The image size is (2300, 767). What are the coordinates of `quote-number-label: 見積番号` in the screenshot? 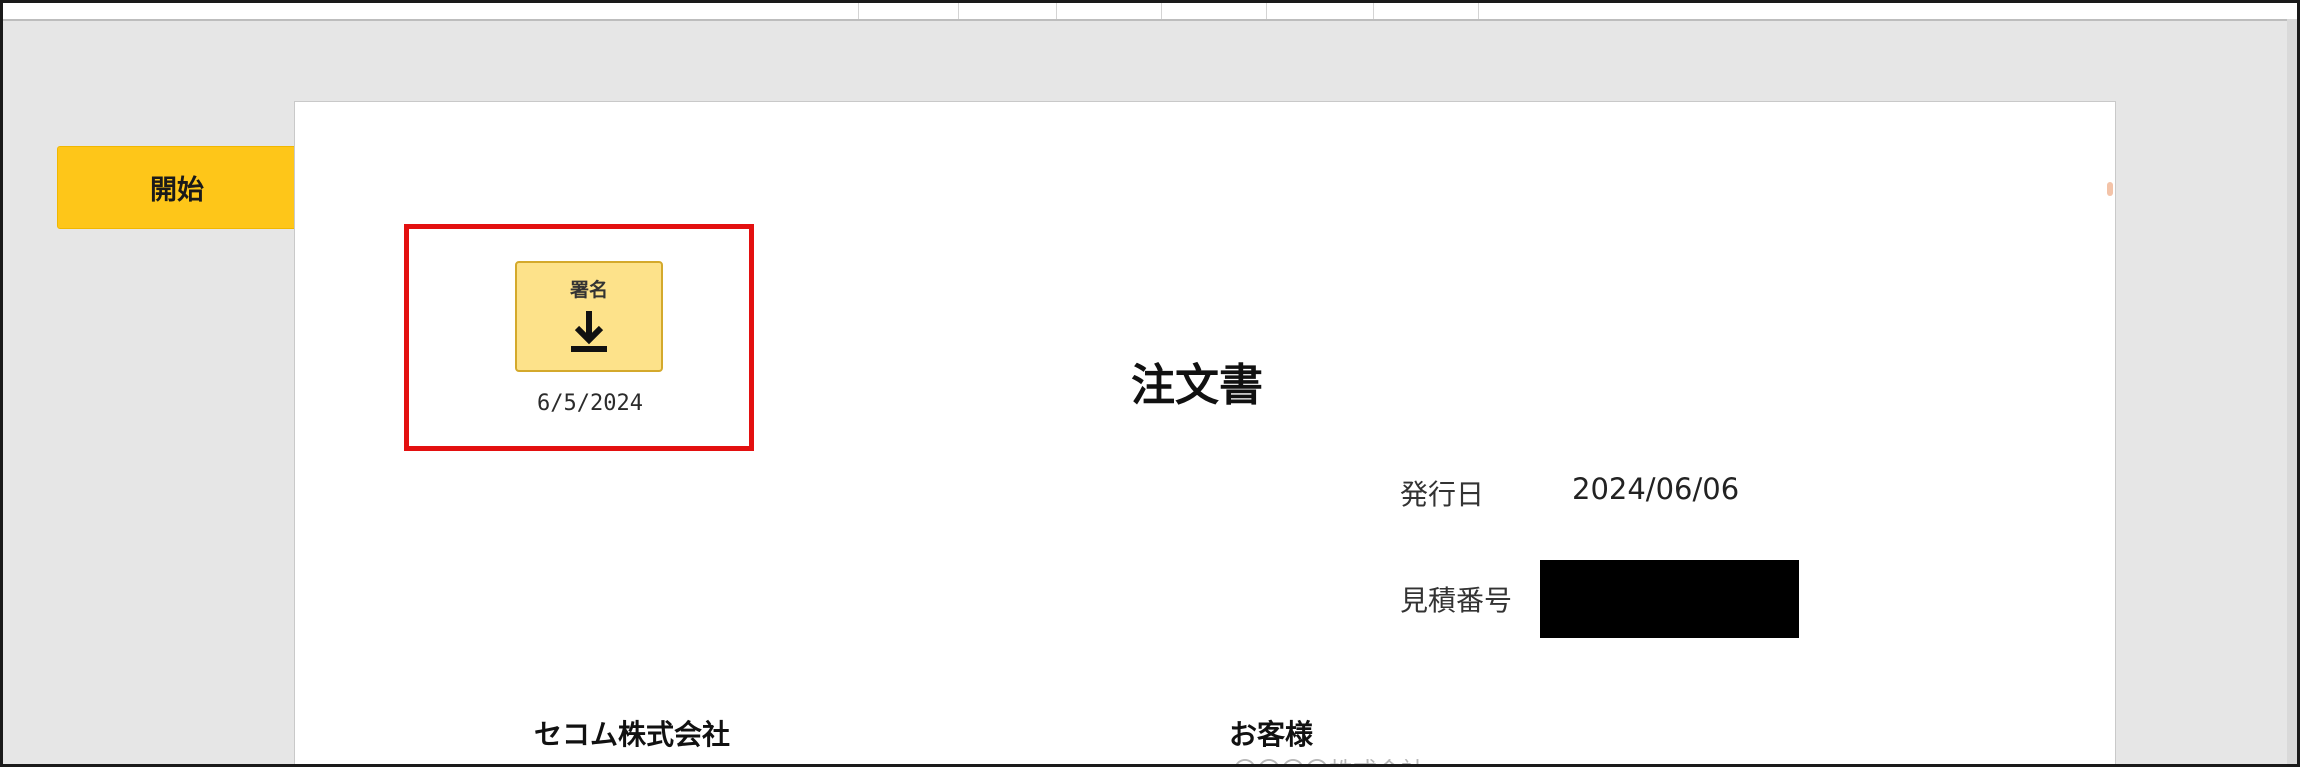 It's located at (1456, 600).